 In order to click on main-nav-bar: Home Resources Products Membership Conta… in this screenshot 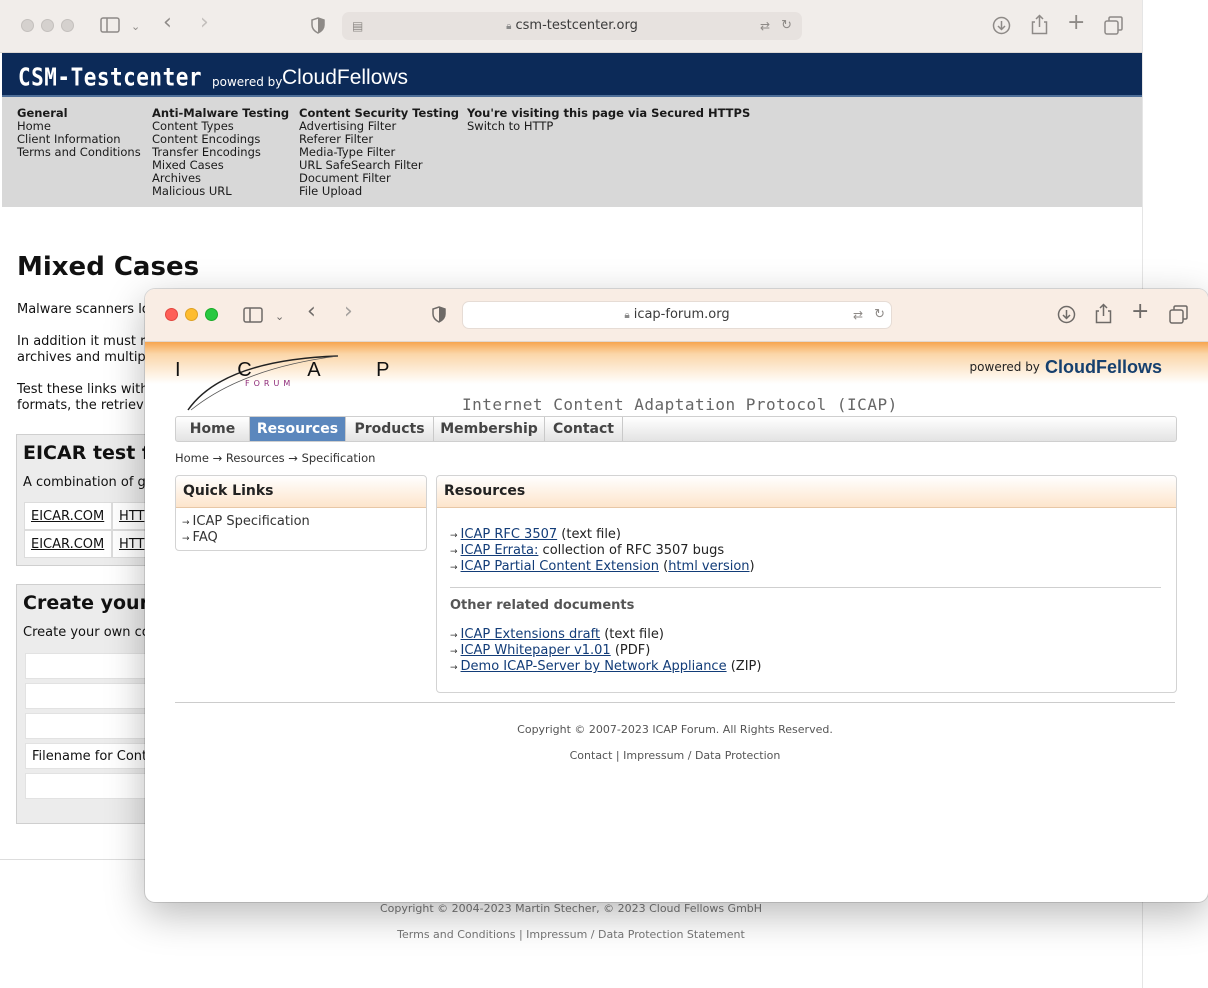, I will do `click(676, 429)`.